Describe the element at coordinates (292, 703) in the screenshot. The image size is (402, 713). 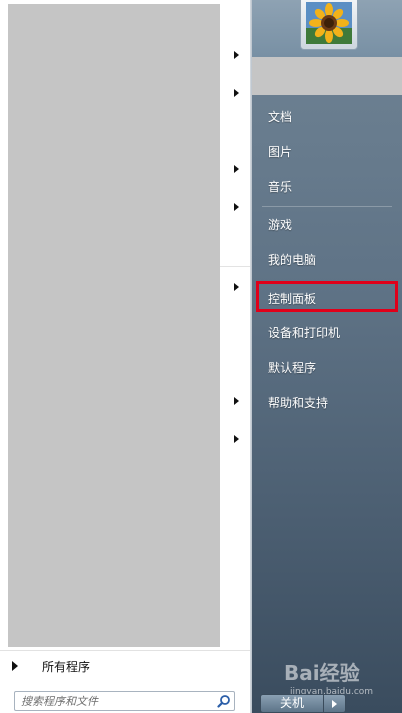
I see `shutdown-button: 关机` at that location.